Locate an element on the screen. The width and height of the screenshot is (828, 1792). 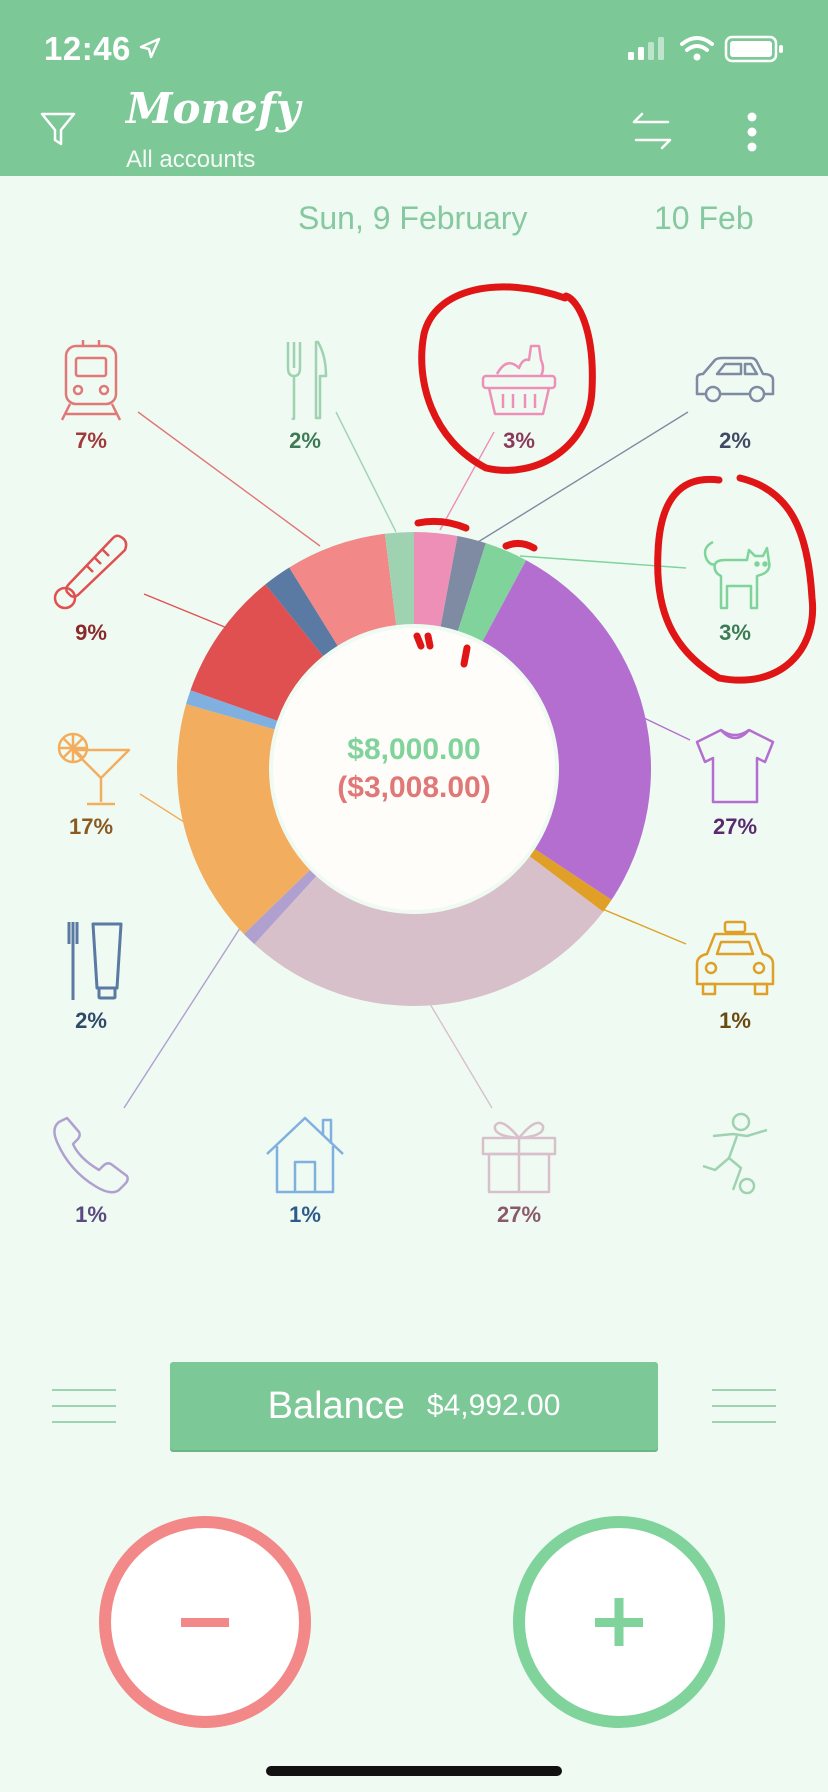
soccer-player-icon is located at coordinates (735, 1154).